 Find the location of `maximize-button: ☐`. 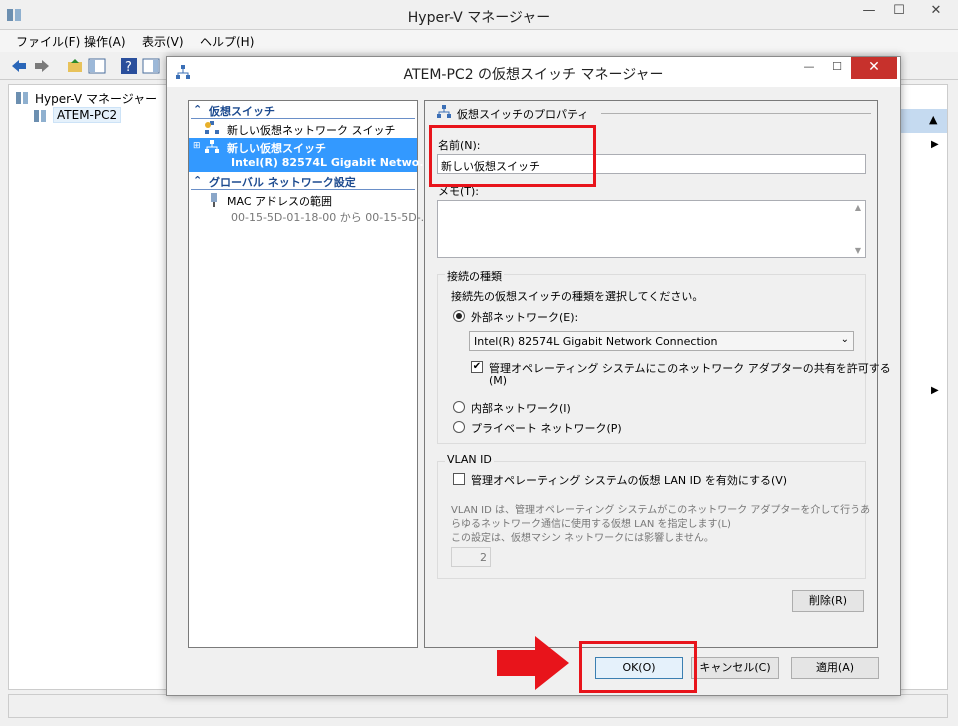

maximize-button: ☐ is located at coordinates (899, 12).